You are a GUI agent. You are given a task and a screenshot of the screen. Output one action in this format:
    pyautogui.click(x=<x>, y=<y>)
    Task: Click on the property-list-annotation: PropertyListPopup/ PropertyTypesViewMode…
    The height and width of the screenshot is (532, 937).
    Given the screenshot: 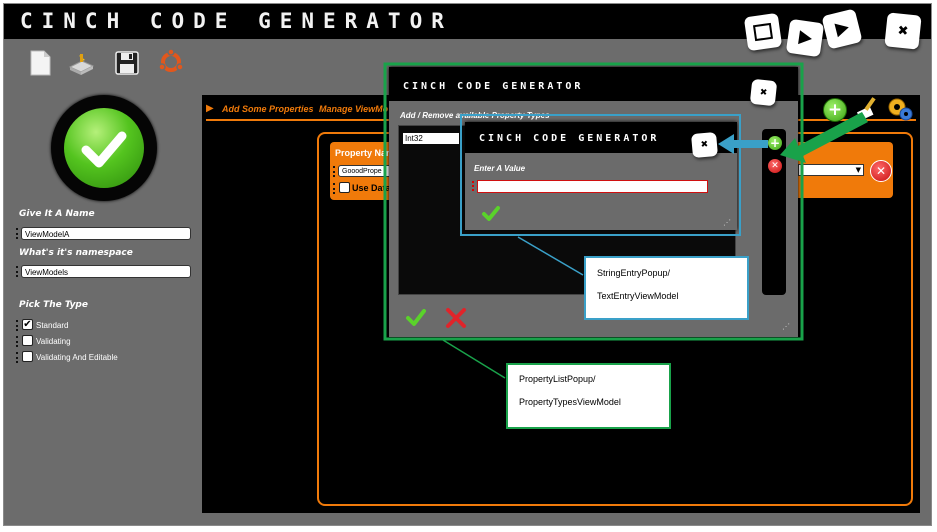 What is the action you would take?
    pyautogui.click(x=588, y=396)
    